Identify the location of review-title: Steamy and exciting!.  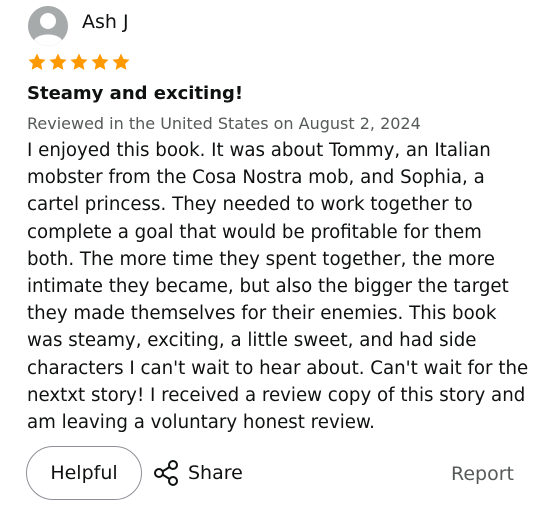
(135, 93).